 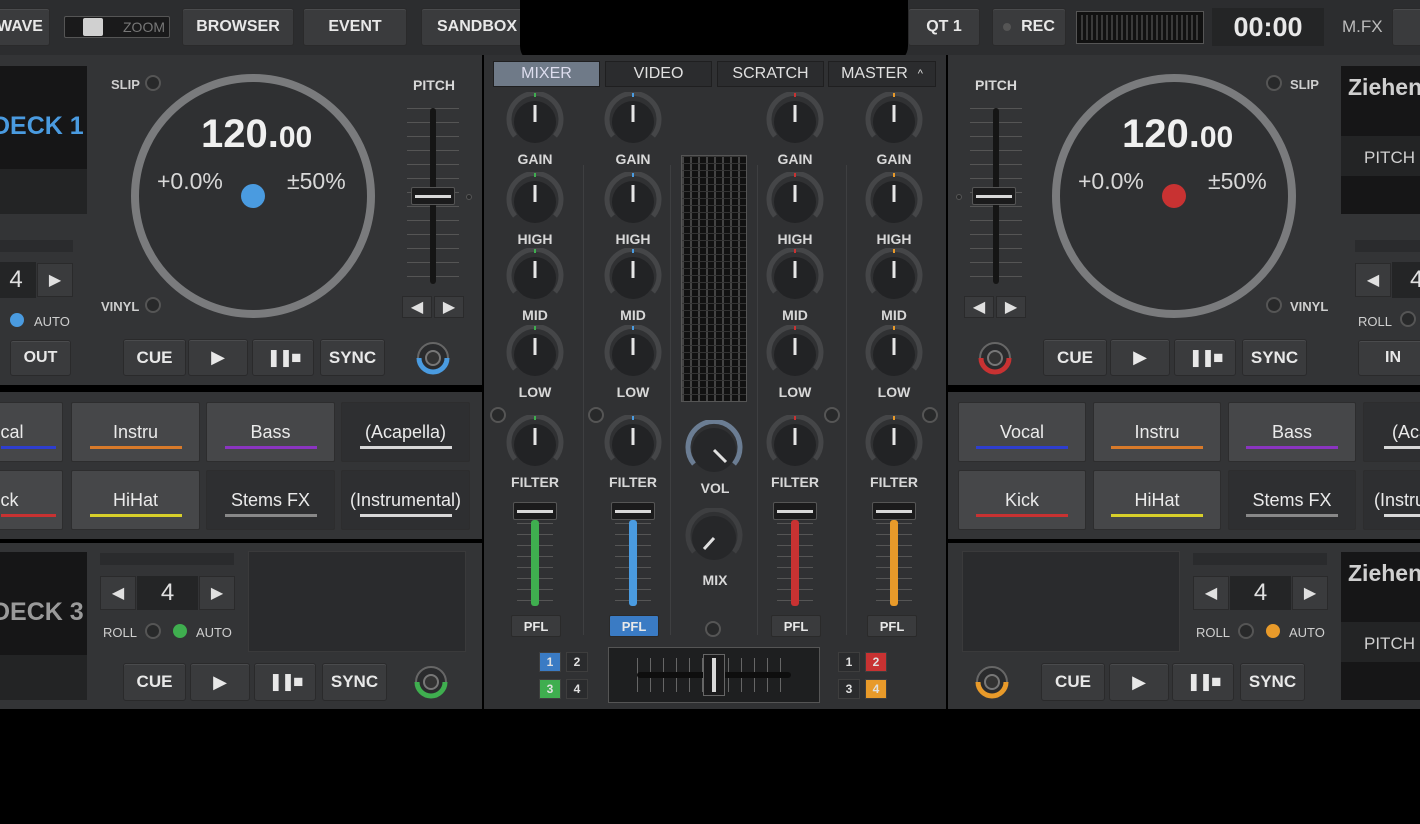 What do you see at coordinates (894, 511) in the screenshot?
I see `ch4-volume-fader-handle` at bounding box center [894, 511].